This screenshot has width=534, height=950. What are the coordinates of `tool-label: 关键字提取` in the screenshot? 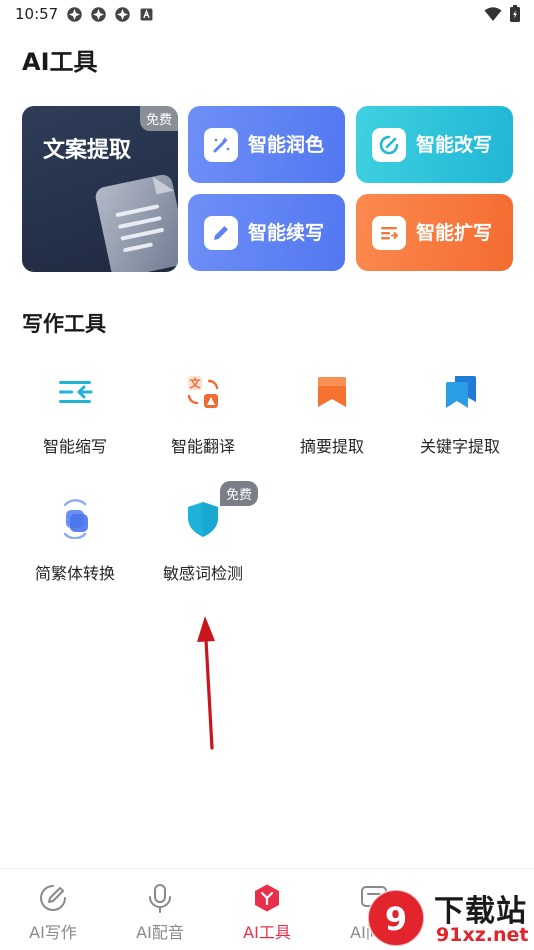 It's located at (459, 446).